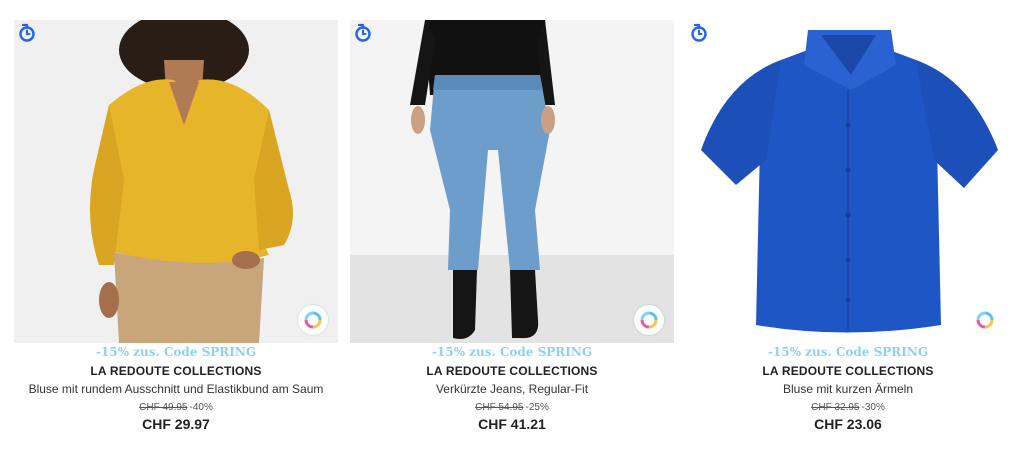 The height and width of the screenshot is (462, 1024). I want to click on product-title: Verkürzte Jeans, Regular-Fit, so click(512, 389).